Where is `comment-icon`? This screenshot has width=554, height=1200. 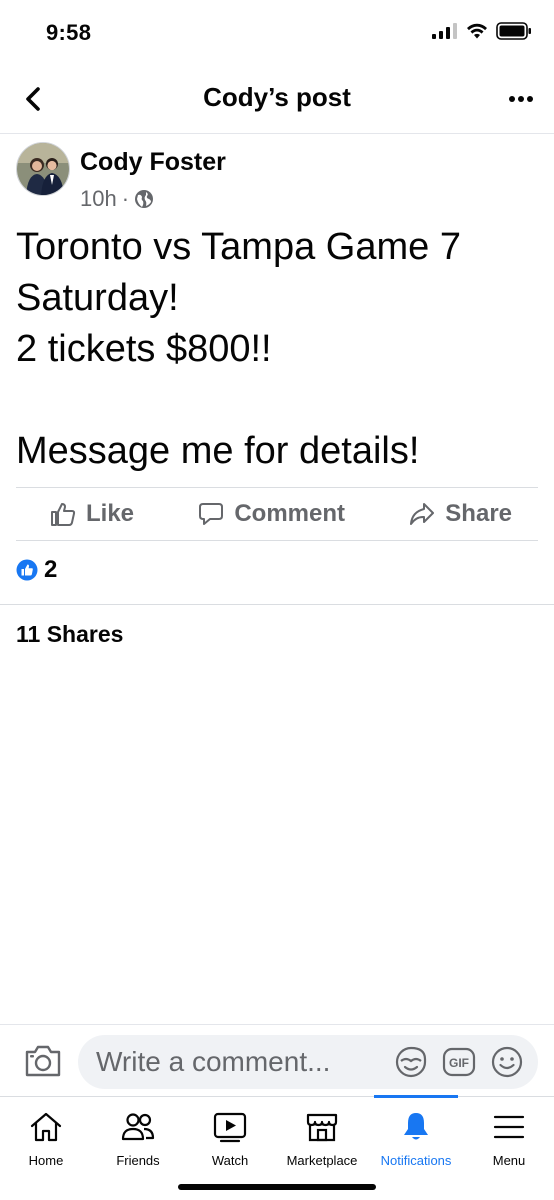 comment-icon is located at coordinates (211, 514).